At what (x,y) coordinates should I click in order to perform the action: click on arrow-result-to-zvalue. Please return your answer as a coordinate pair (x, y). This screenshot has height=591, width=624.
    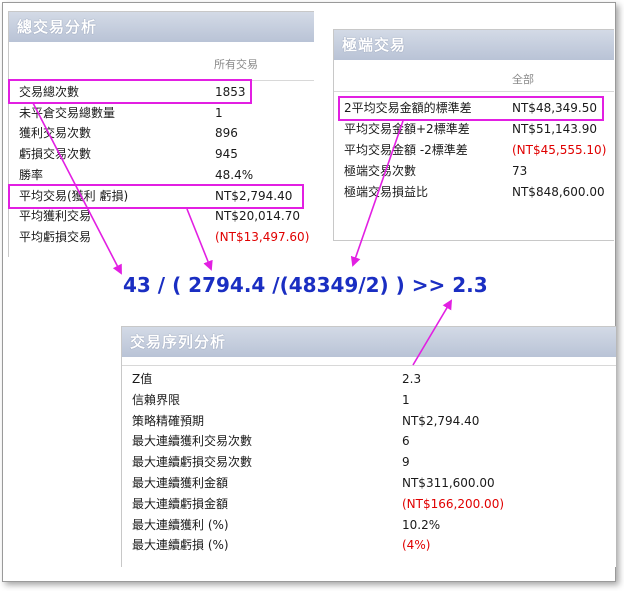
    Looking at the image, I should click on (432, 332).